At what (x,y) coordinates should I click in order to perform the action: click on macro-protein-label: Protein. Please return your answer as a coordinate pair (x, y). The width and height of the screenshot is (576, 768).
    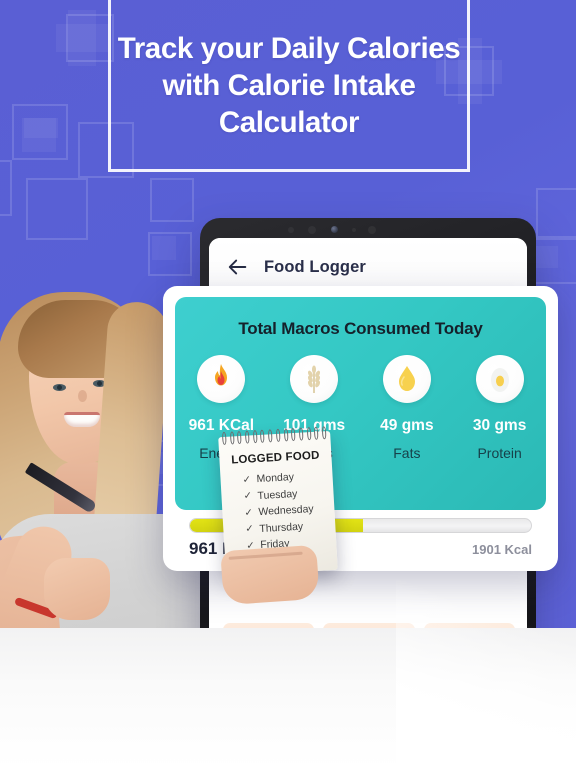
    Looking at the image, I should click on (499, 453).